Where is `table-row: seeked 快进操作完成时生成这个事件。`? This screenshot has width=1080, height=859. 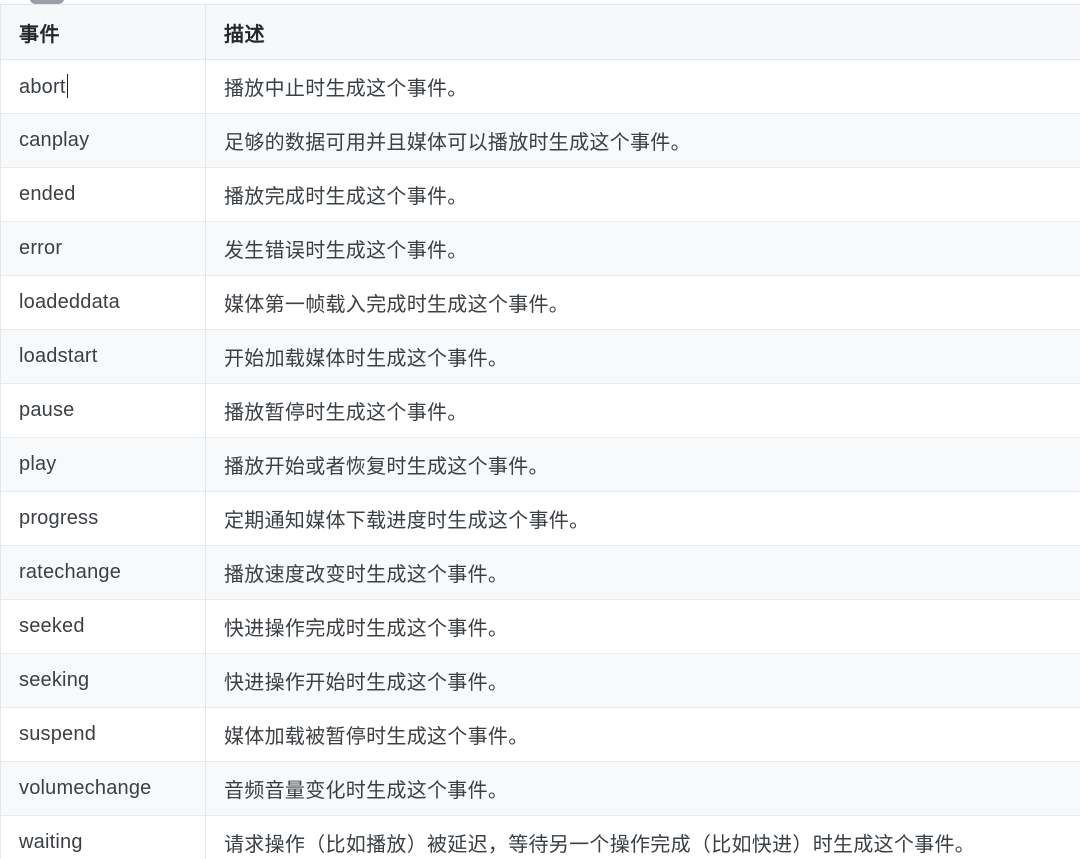
table-row: seeked 快进操作完成时生成这个事件。 is located at coordinates (540, 626).